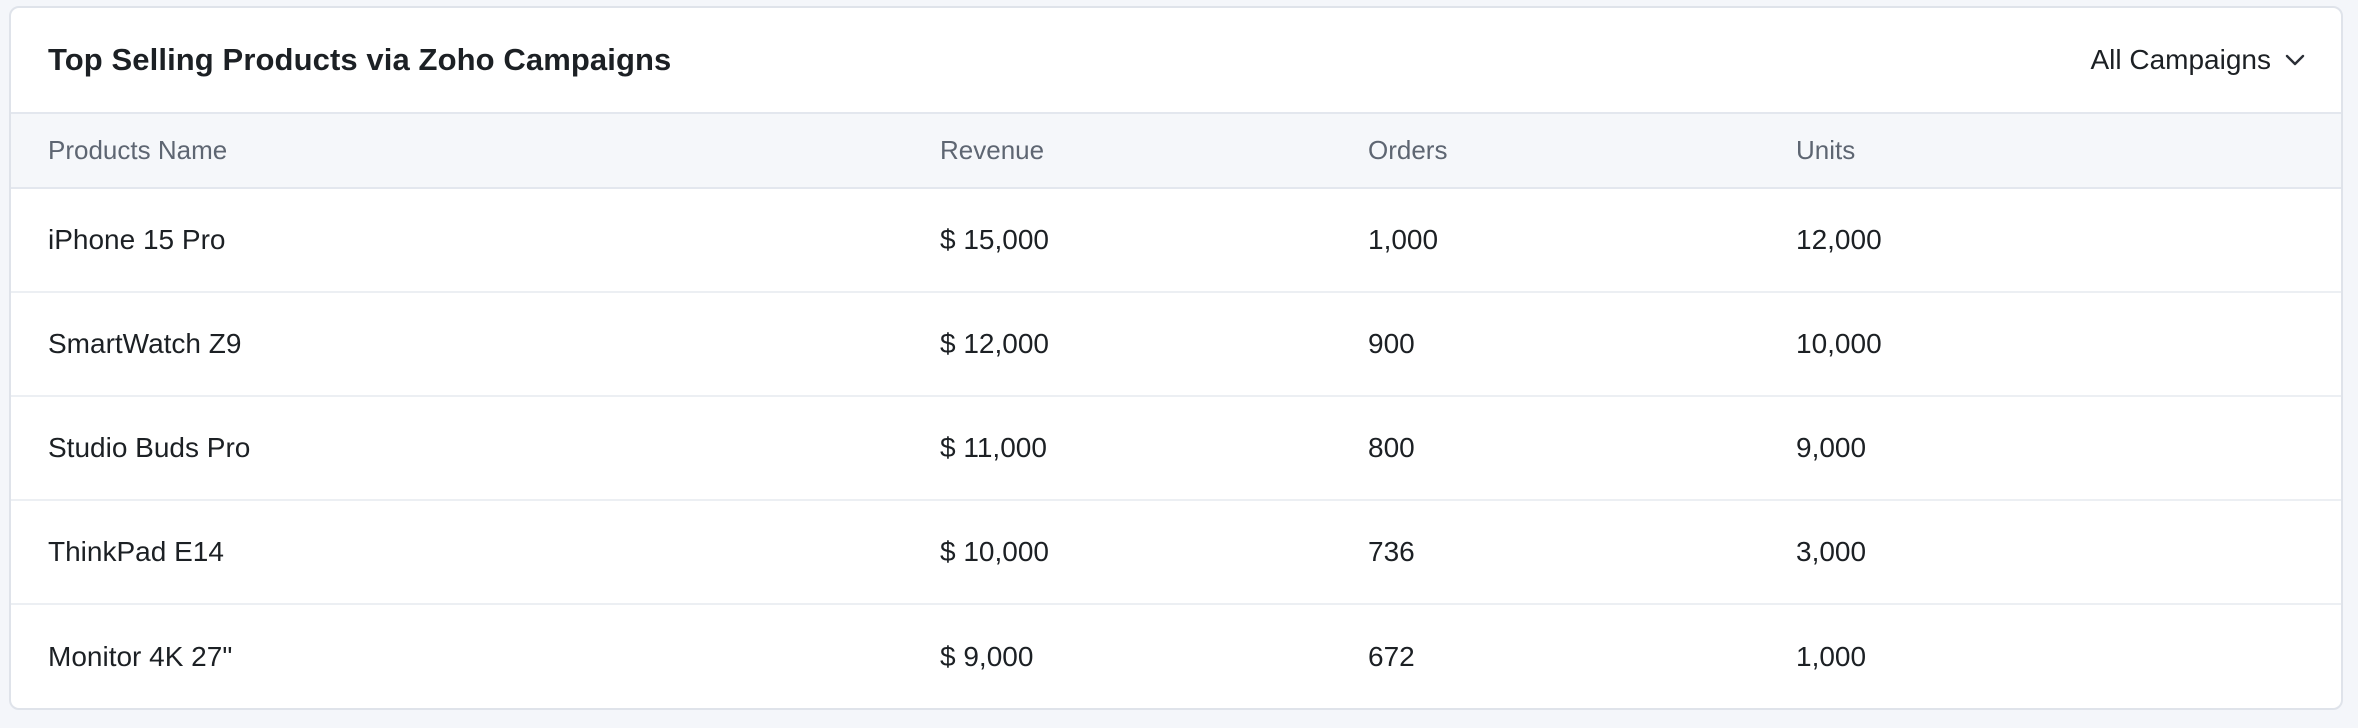 This screenshot has height=728, width=2358. I want to click on units-cell: 9,000, so click(1831, 447).